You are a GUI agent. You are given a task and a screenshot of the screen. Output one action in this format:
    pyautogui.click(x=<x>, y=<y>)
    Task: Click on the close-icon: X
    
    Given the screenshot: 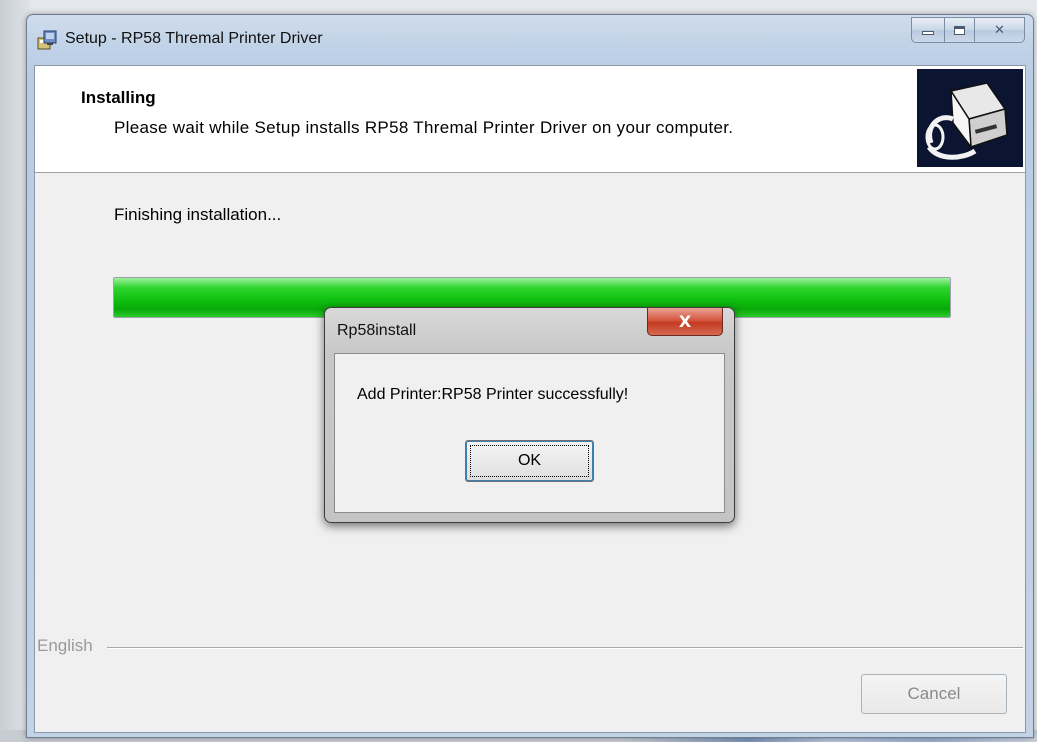 What is the action you would take?
    pyautogui.click(x=685, y=321)
    